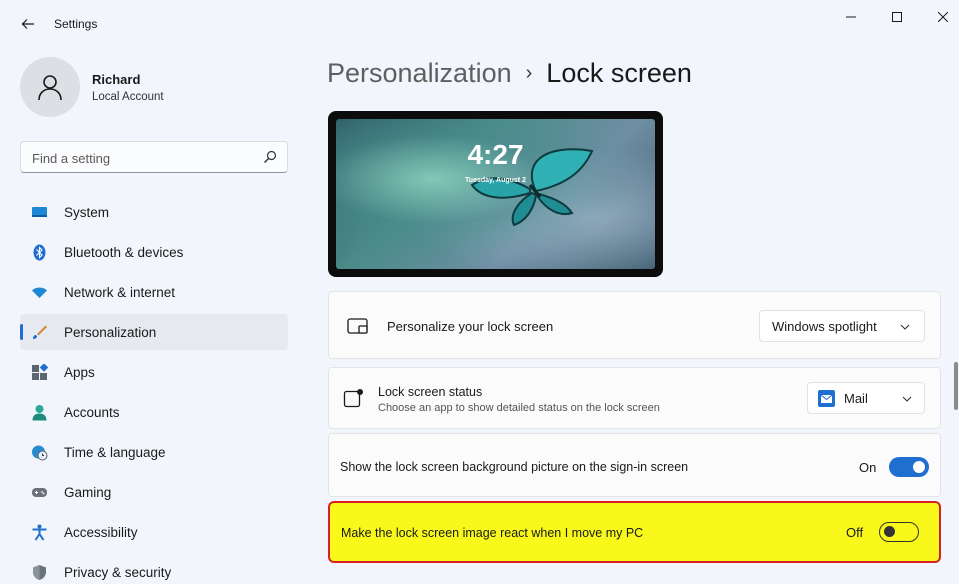  I want to click on sidebar-item-label: Accessibility, so click(101, 532).